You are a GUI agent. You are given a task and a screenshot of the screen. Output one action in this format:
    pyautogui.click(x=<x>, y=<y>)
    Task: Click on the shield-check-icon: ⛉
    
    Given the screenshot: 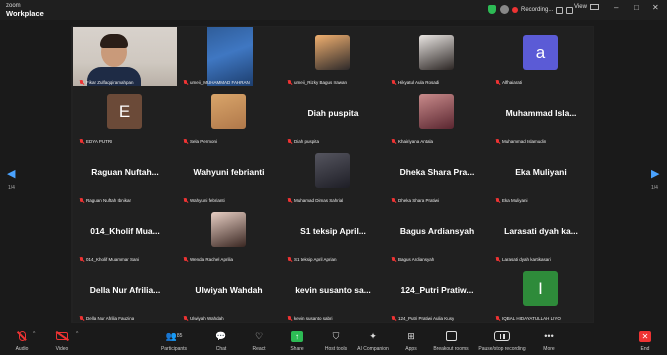 What is the action you would take?
    pyautogui.click(x=336, y=336)
    